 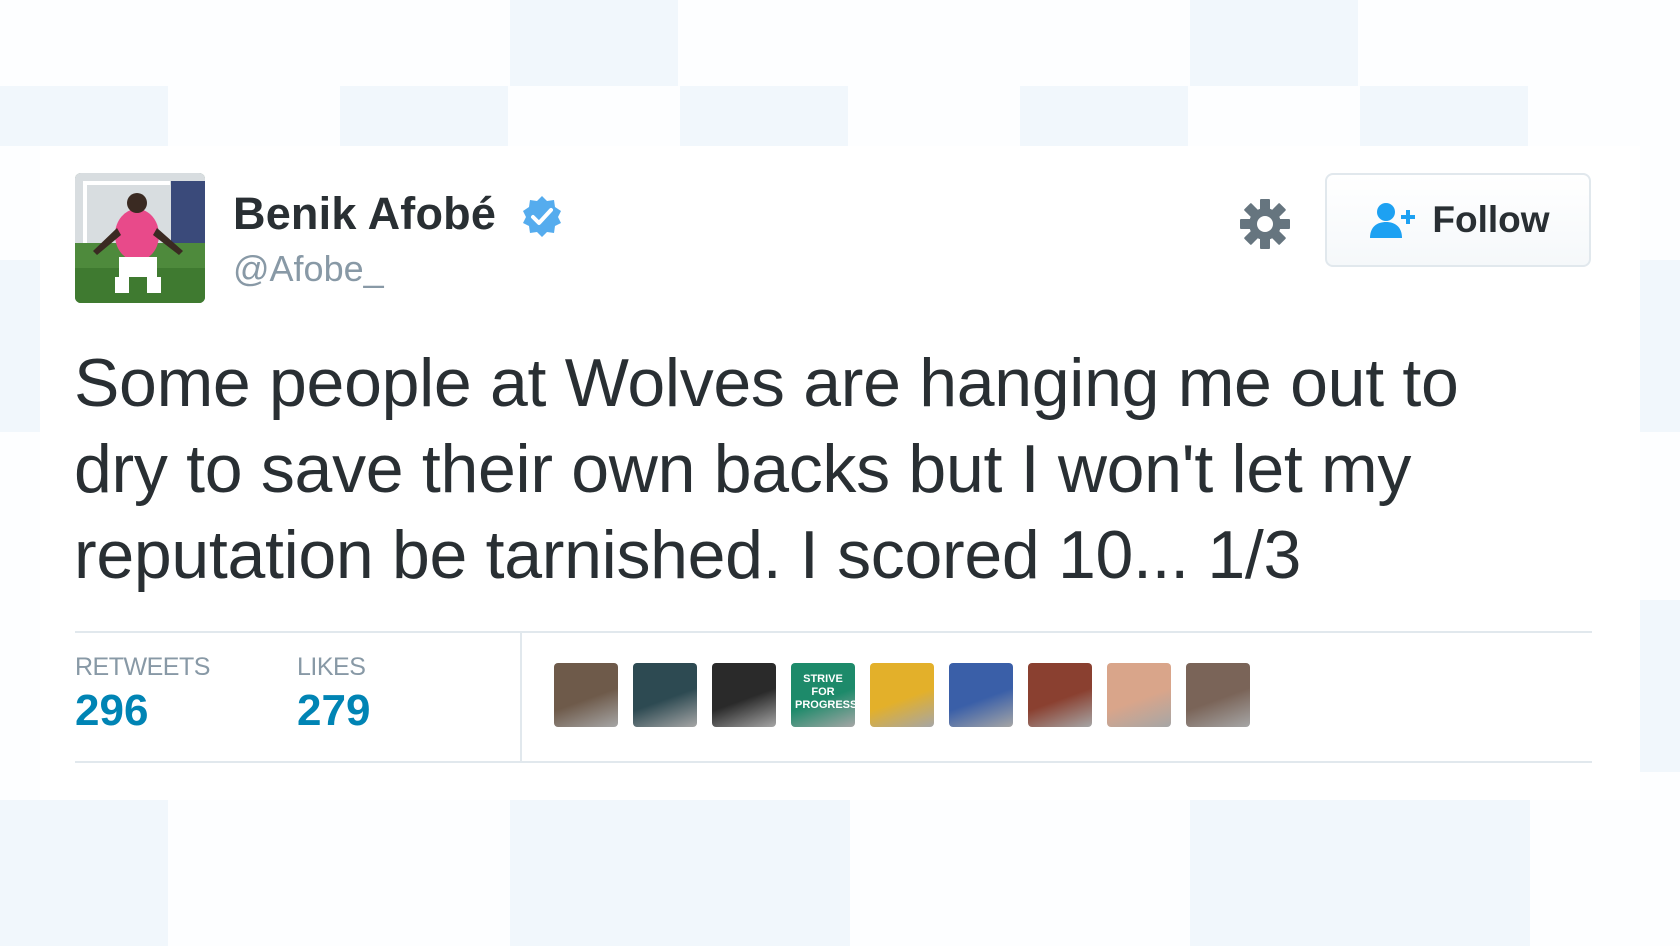 What do you see at coordinates (521, 697) in the screenshot?
I see `stats-divider` at bounding box center [521, 697].